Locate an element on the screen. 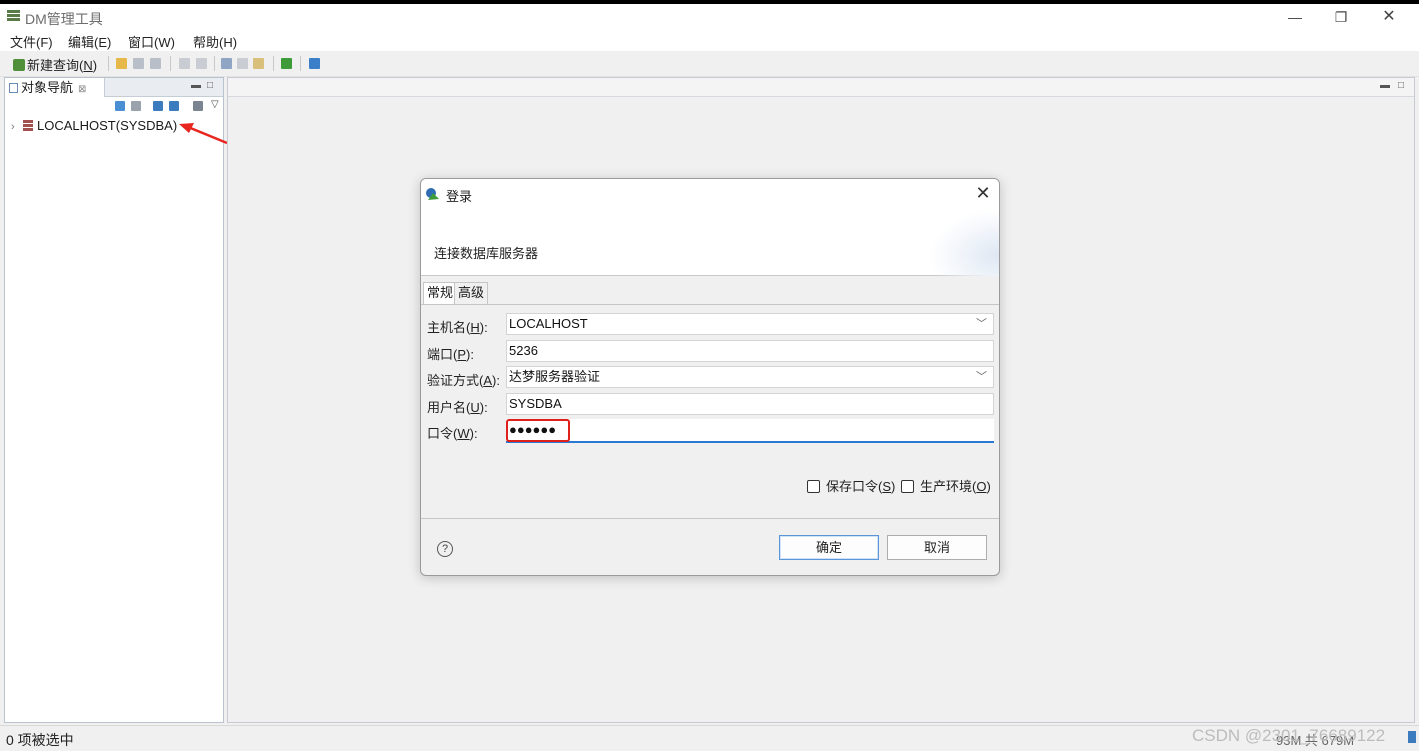 Image resolution: width=1419 pixels, height=751 pixels. window-title: DM管理工具 is located at coordinates (64, 19).